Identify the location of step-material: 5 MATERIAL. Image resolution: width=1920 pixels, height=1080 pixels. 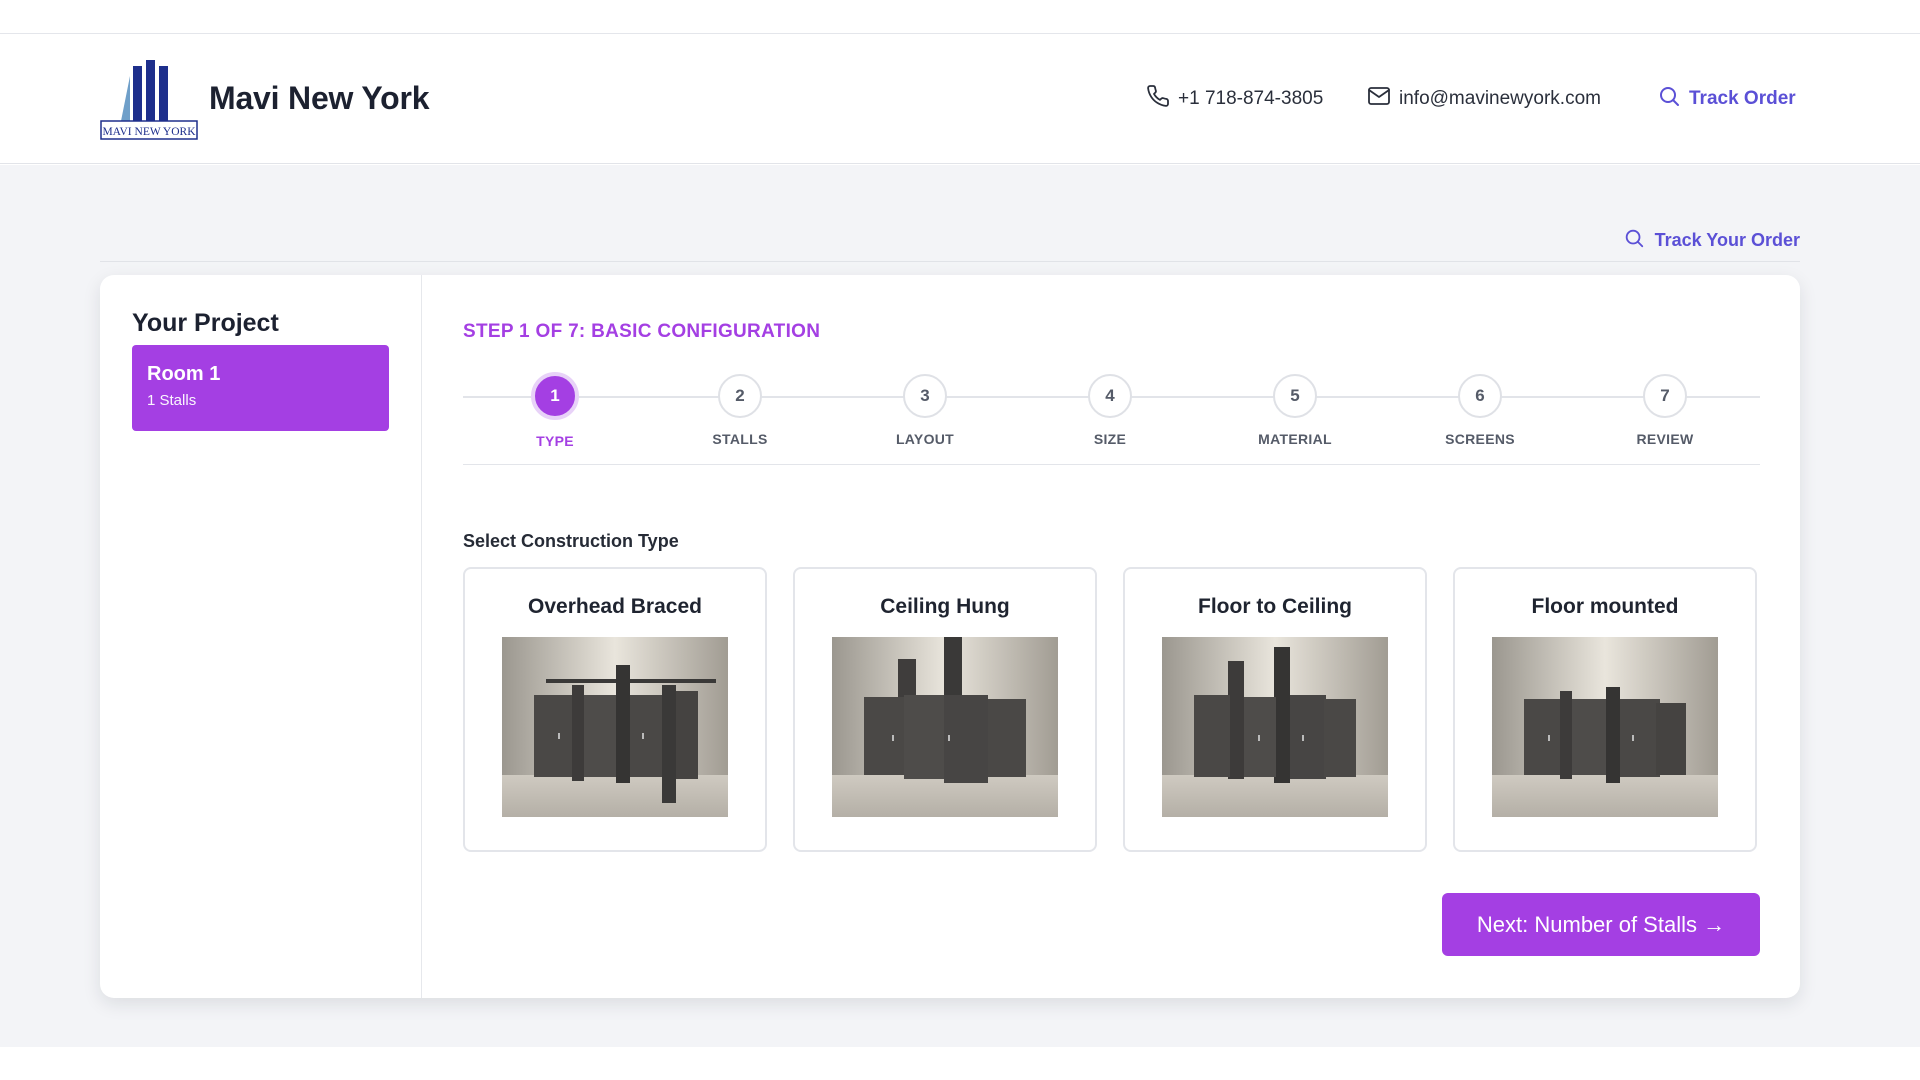
(1295, 410).